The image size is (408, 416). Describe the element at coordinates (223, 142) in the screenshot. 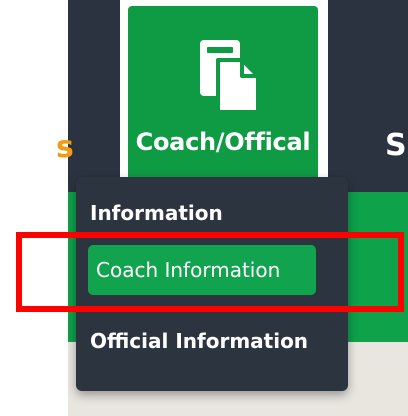

I see `tile-label: Coach/Offical` at that location.